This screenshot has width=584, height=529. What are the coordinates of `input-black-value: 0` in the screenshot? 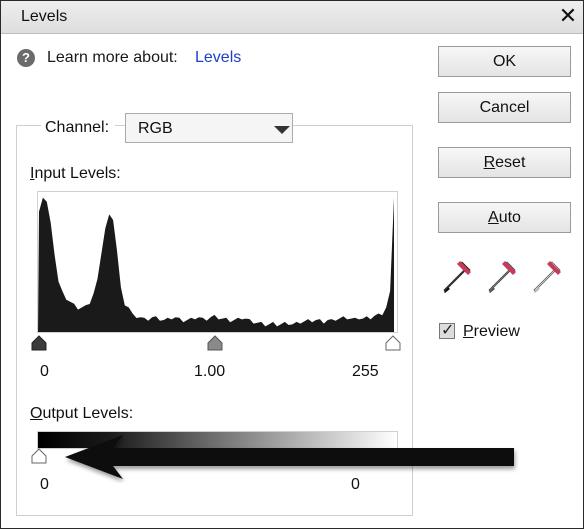 It's located at (44, 372).